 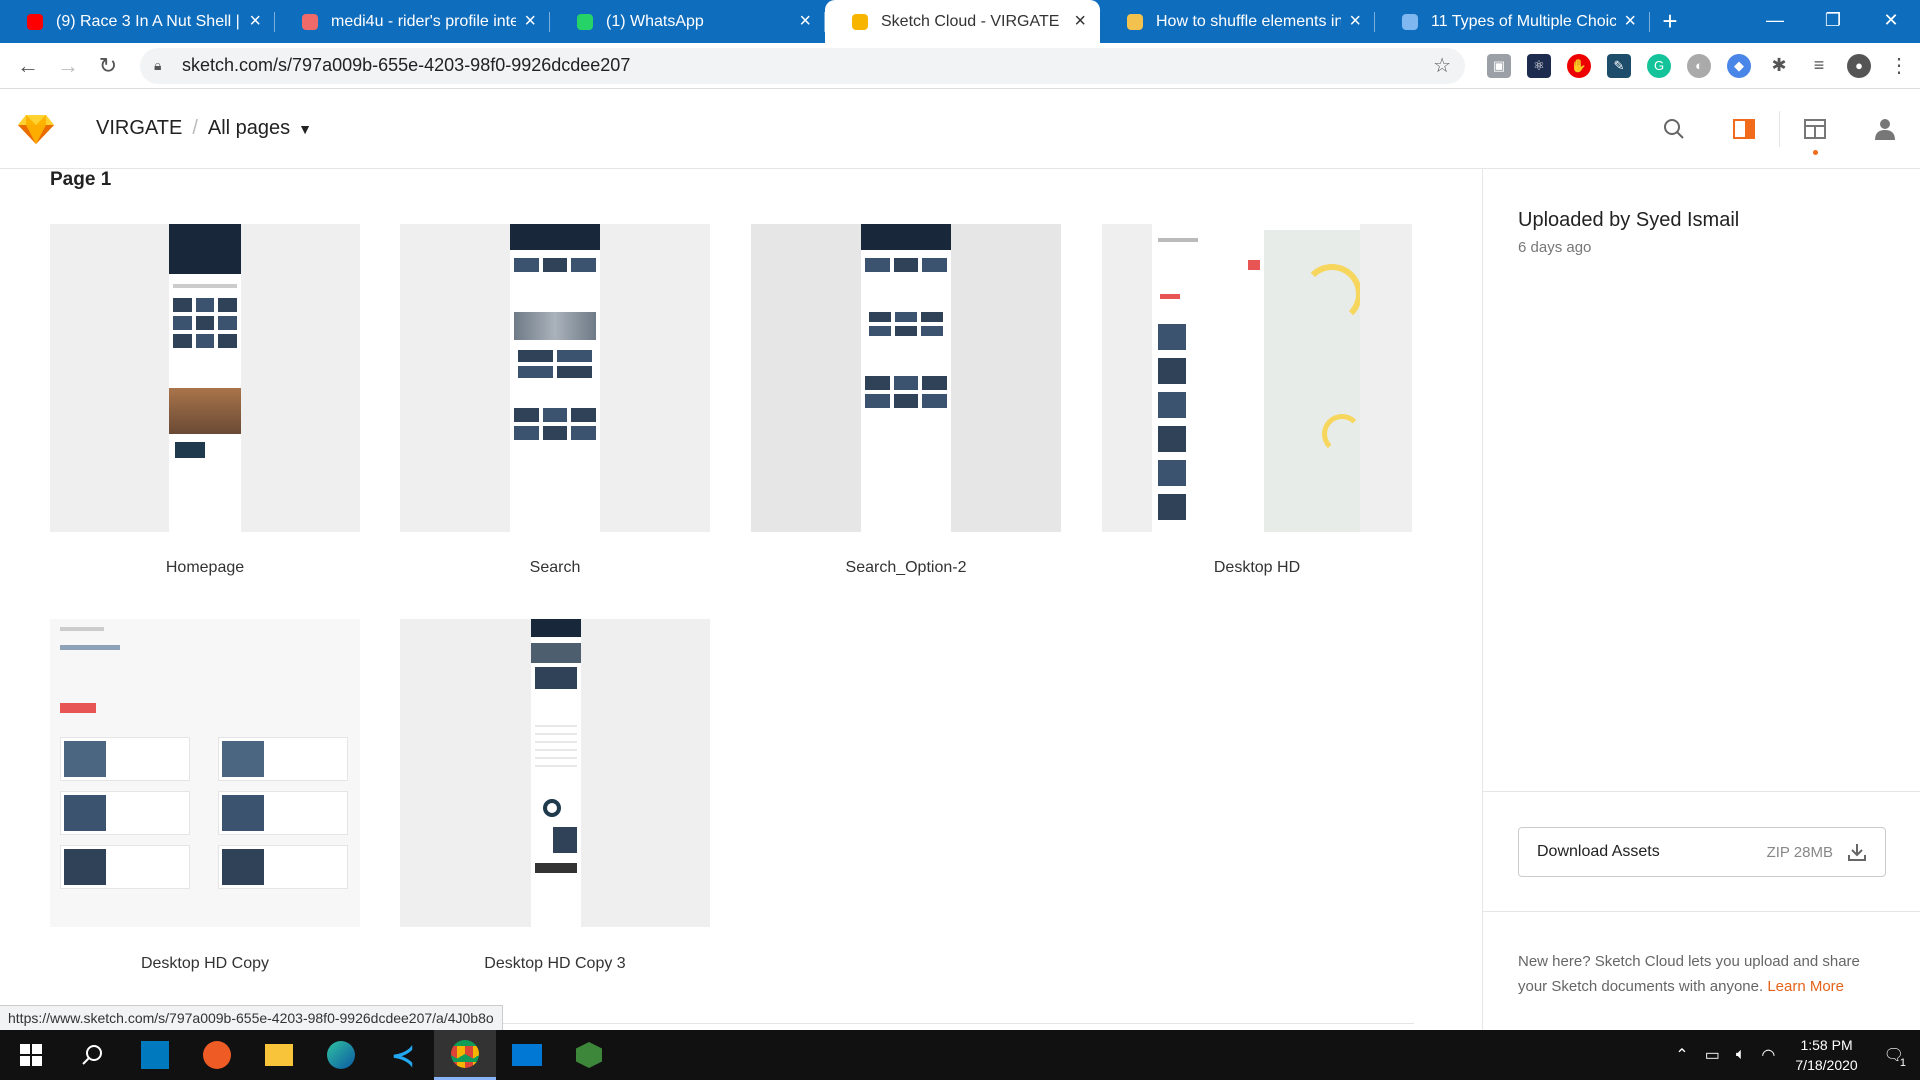 What do you see at coordinates (1257, 568) in the screenshot?
I see `artboard-label: Desktop HD` at bounding box center [1257, 568].